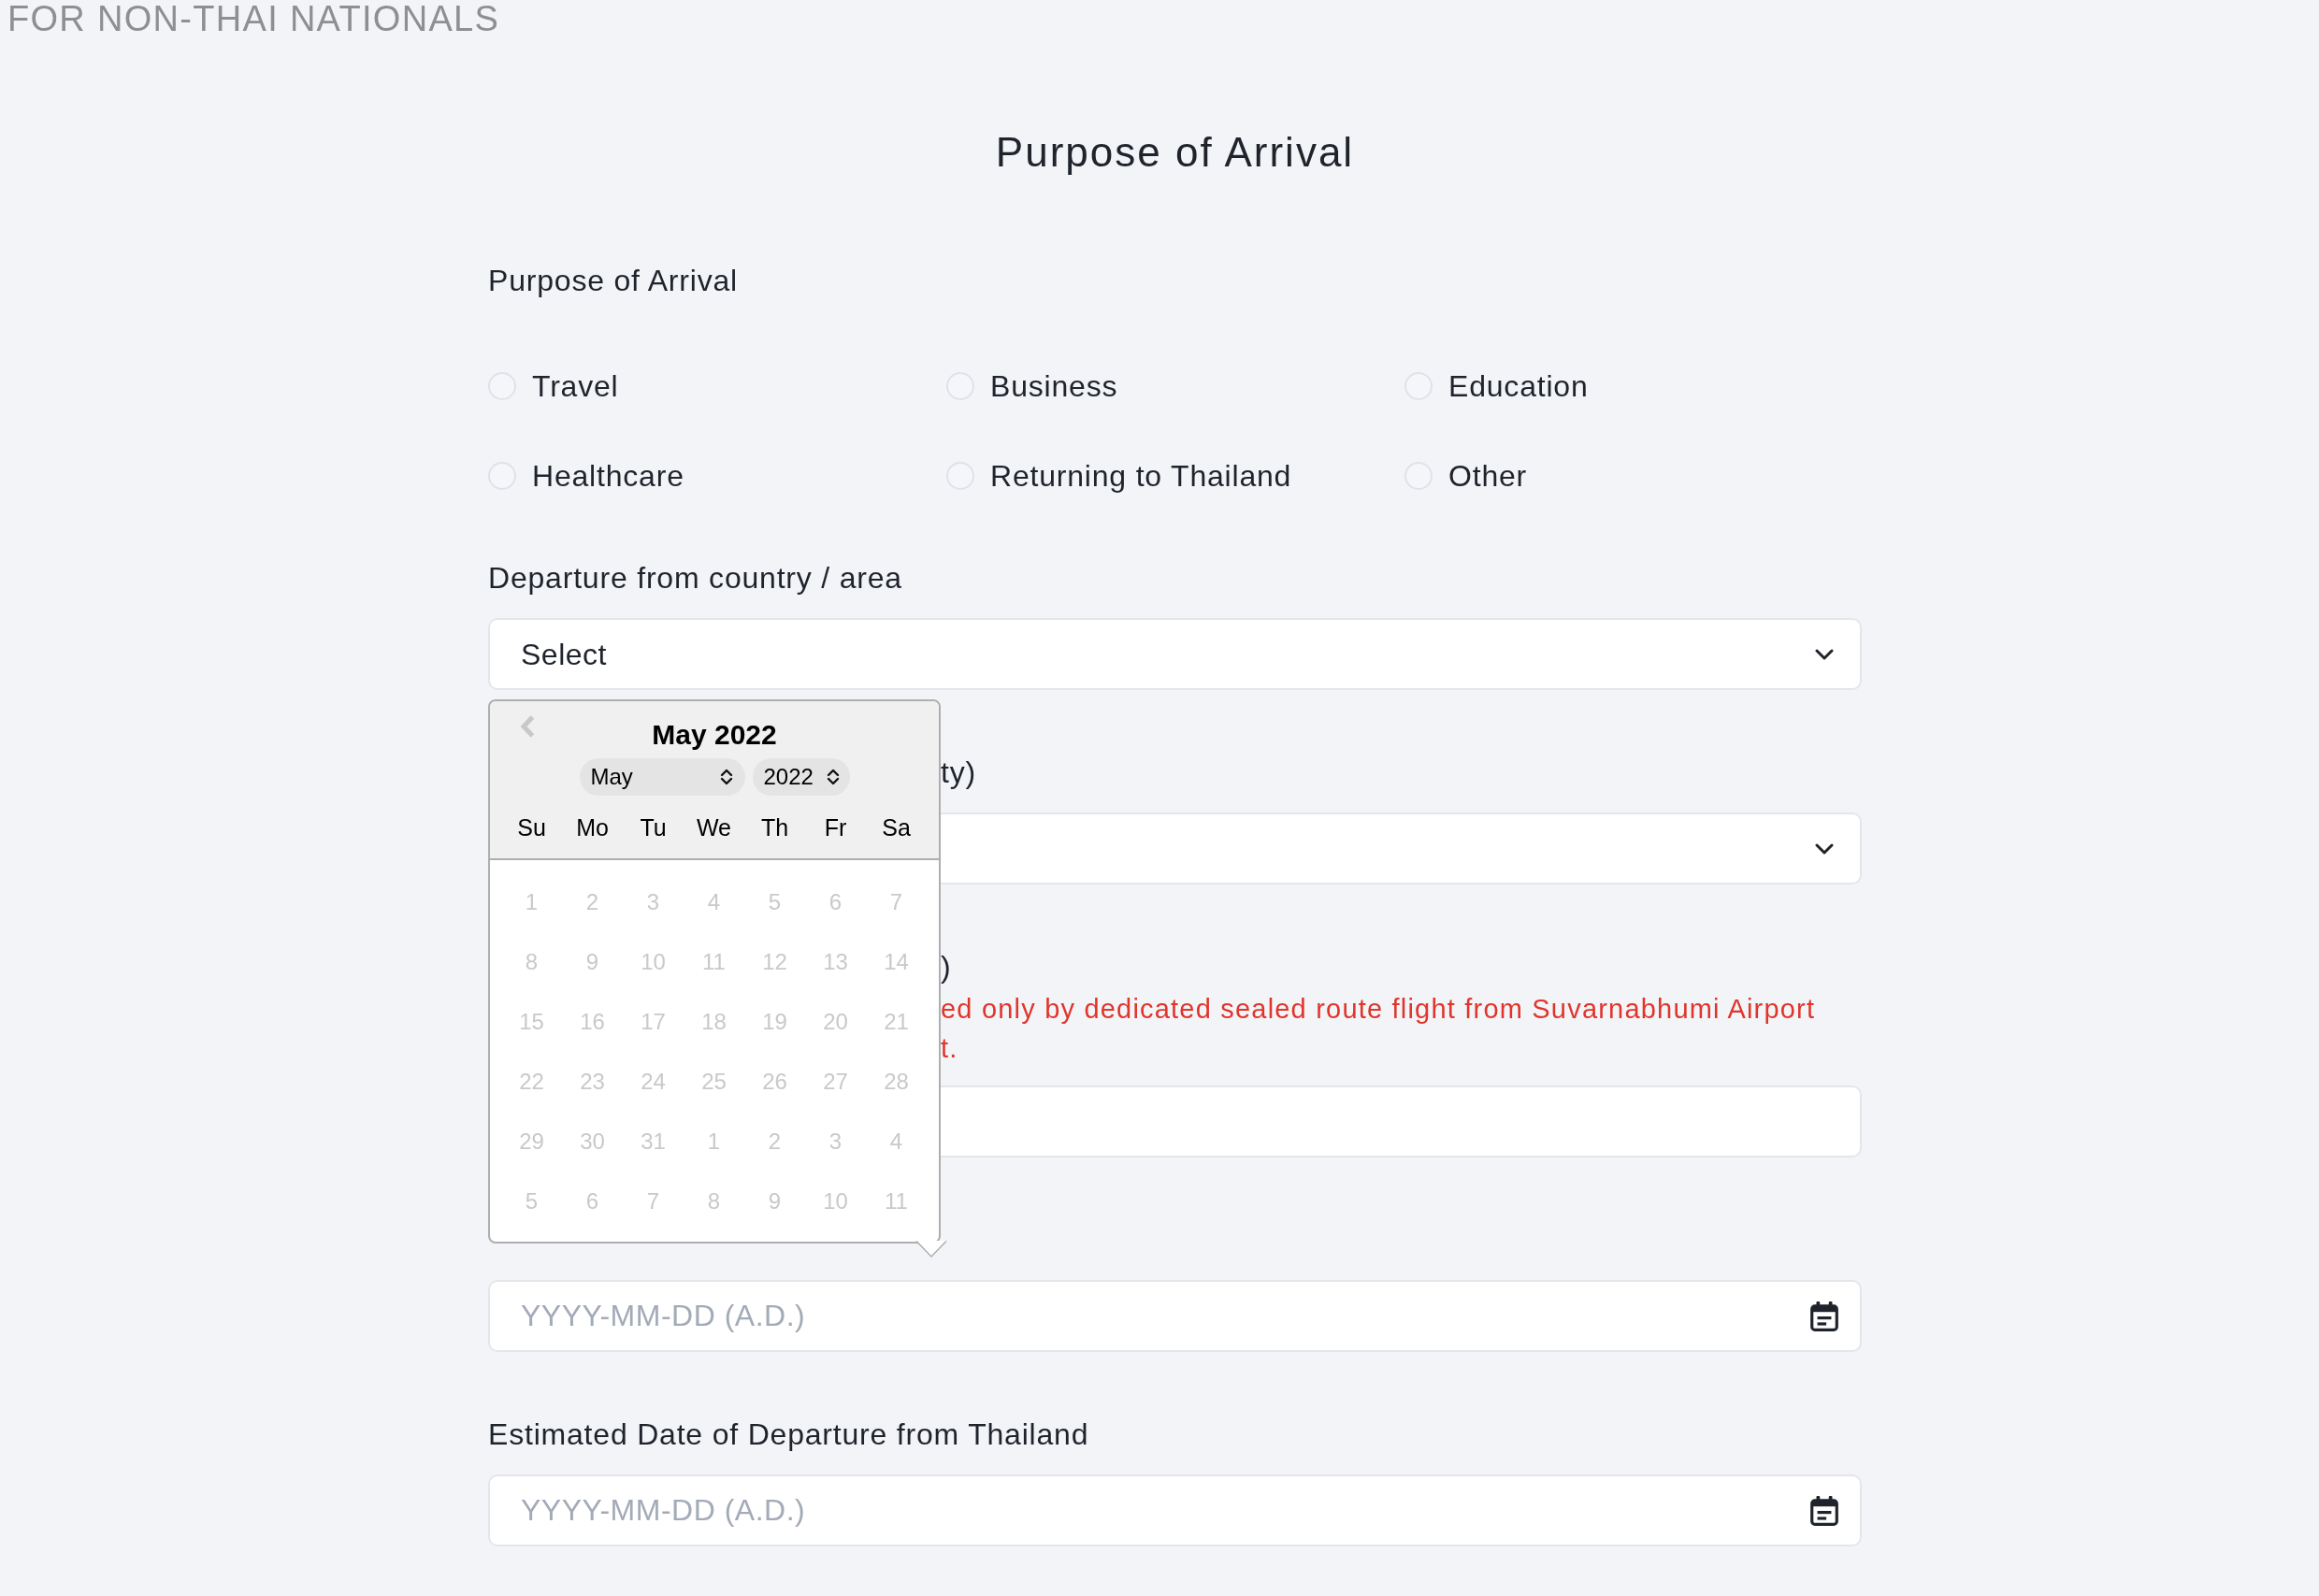 The height and width of the screenshot is (1596, 2319). What do you see at coordinates (1401, 1121) in the screenshot?
I see `text-input` at bounding box center [1401, 1121].